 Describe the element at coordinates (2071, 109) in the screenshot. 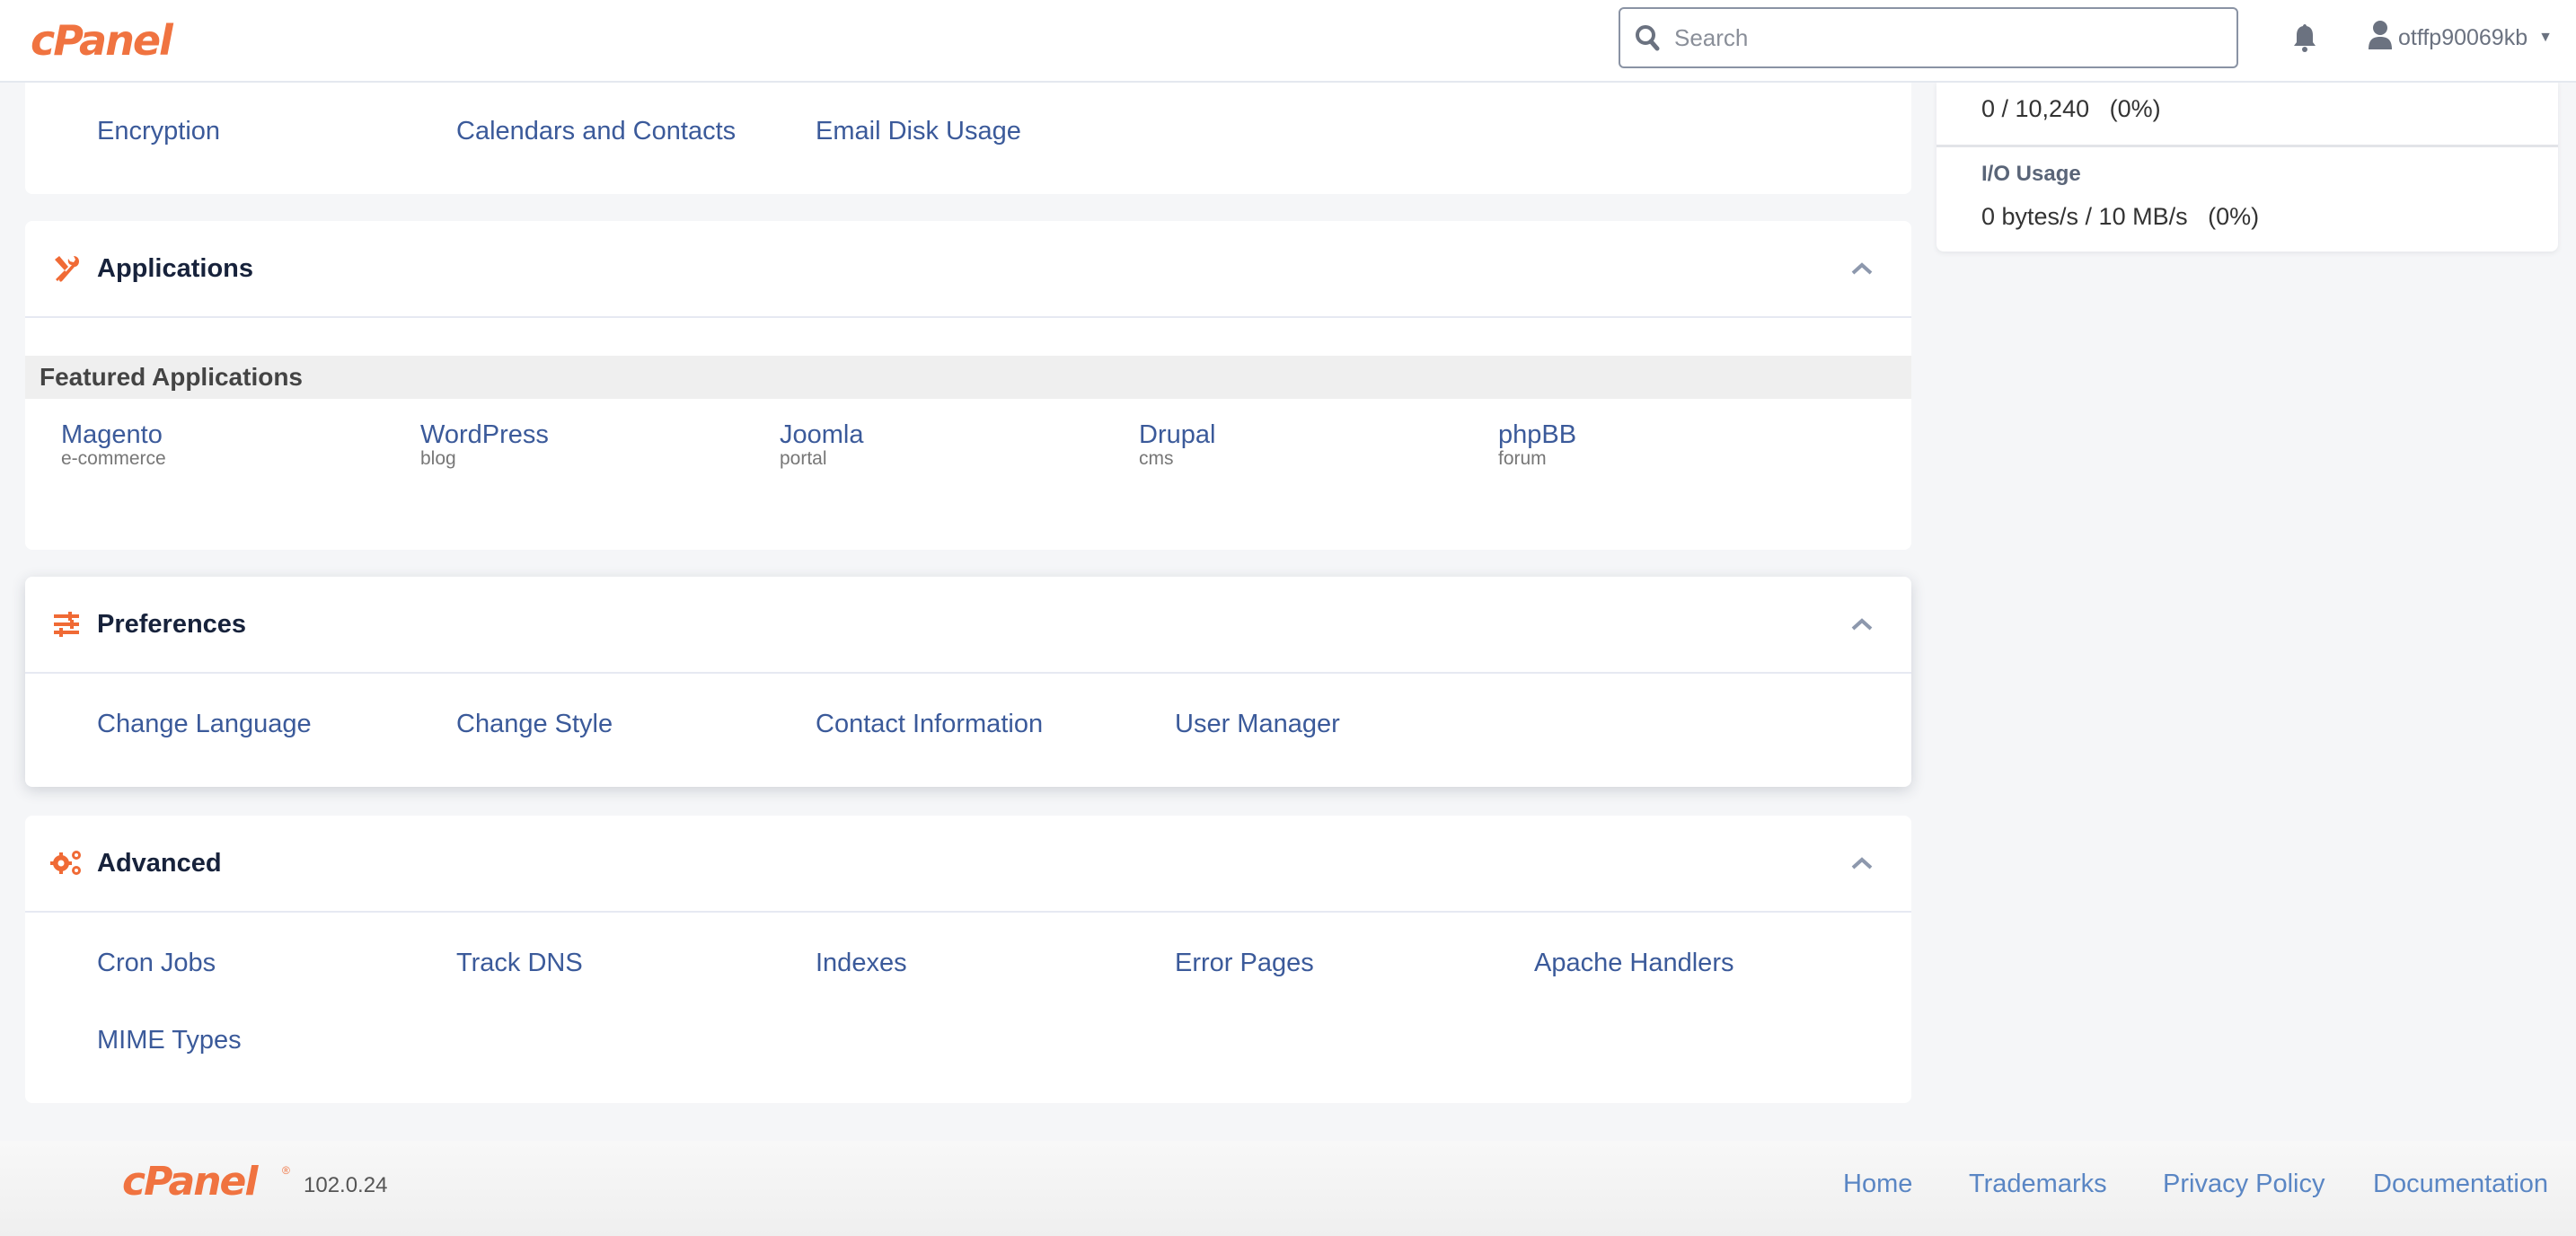

I see `stat-value-previous: 0 / 10,240 (0%)` at that location.